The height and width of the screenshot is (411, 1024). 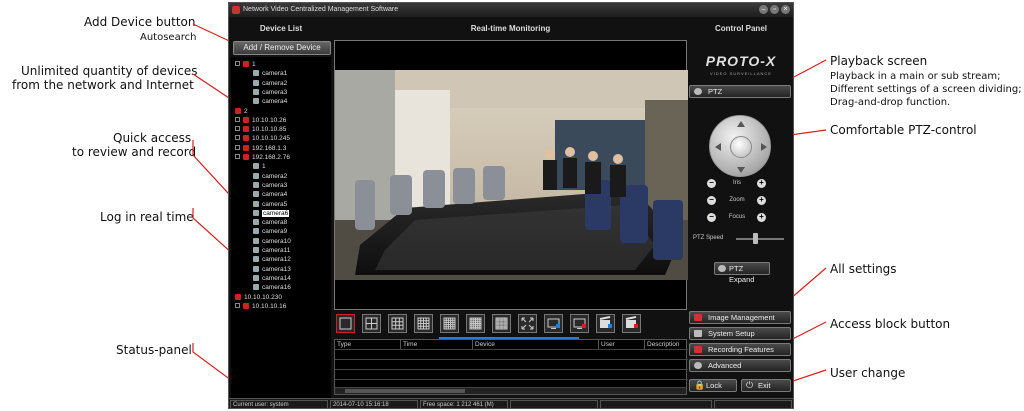 I want to click on tree-device-node: 10.10.10.26, so click(x=260, y=120).